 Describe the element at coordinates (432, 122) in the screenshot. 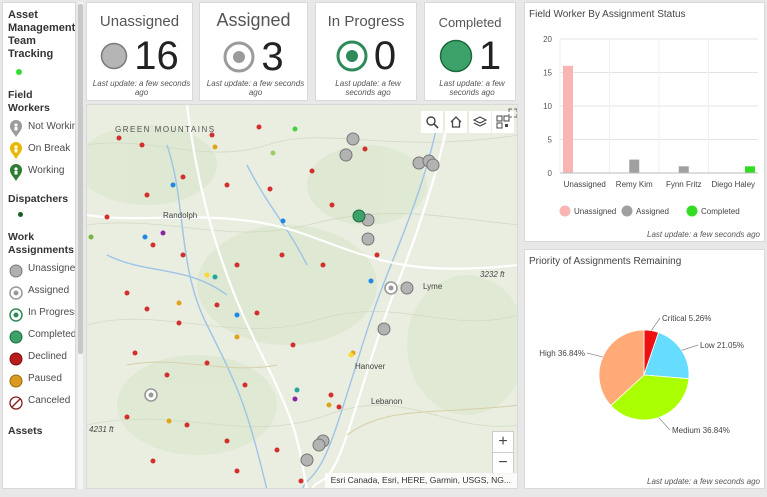

I see `search-icon` at that location.